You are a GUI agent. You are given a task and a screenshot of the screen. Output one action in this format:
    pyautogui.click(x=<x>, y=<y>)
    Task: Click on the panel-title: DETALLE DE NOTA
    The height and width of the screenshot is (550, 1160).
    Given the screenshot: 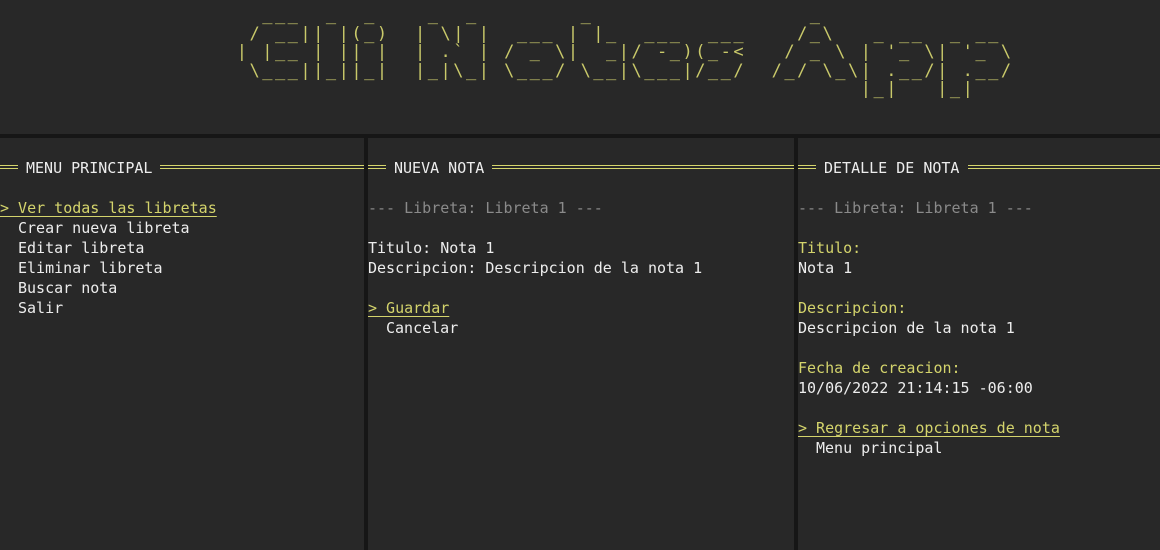 What is the action you would take?
    pyautogui.click(x=892, y=168)
    